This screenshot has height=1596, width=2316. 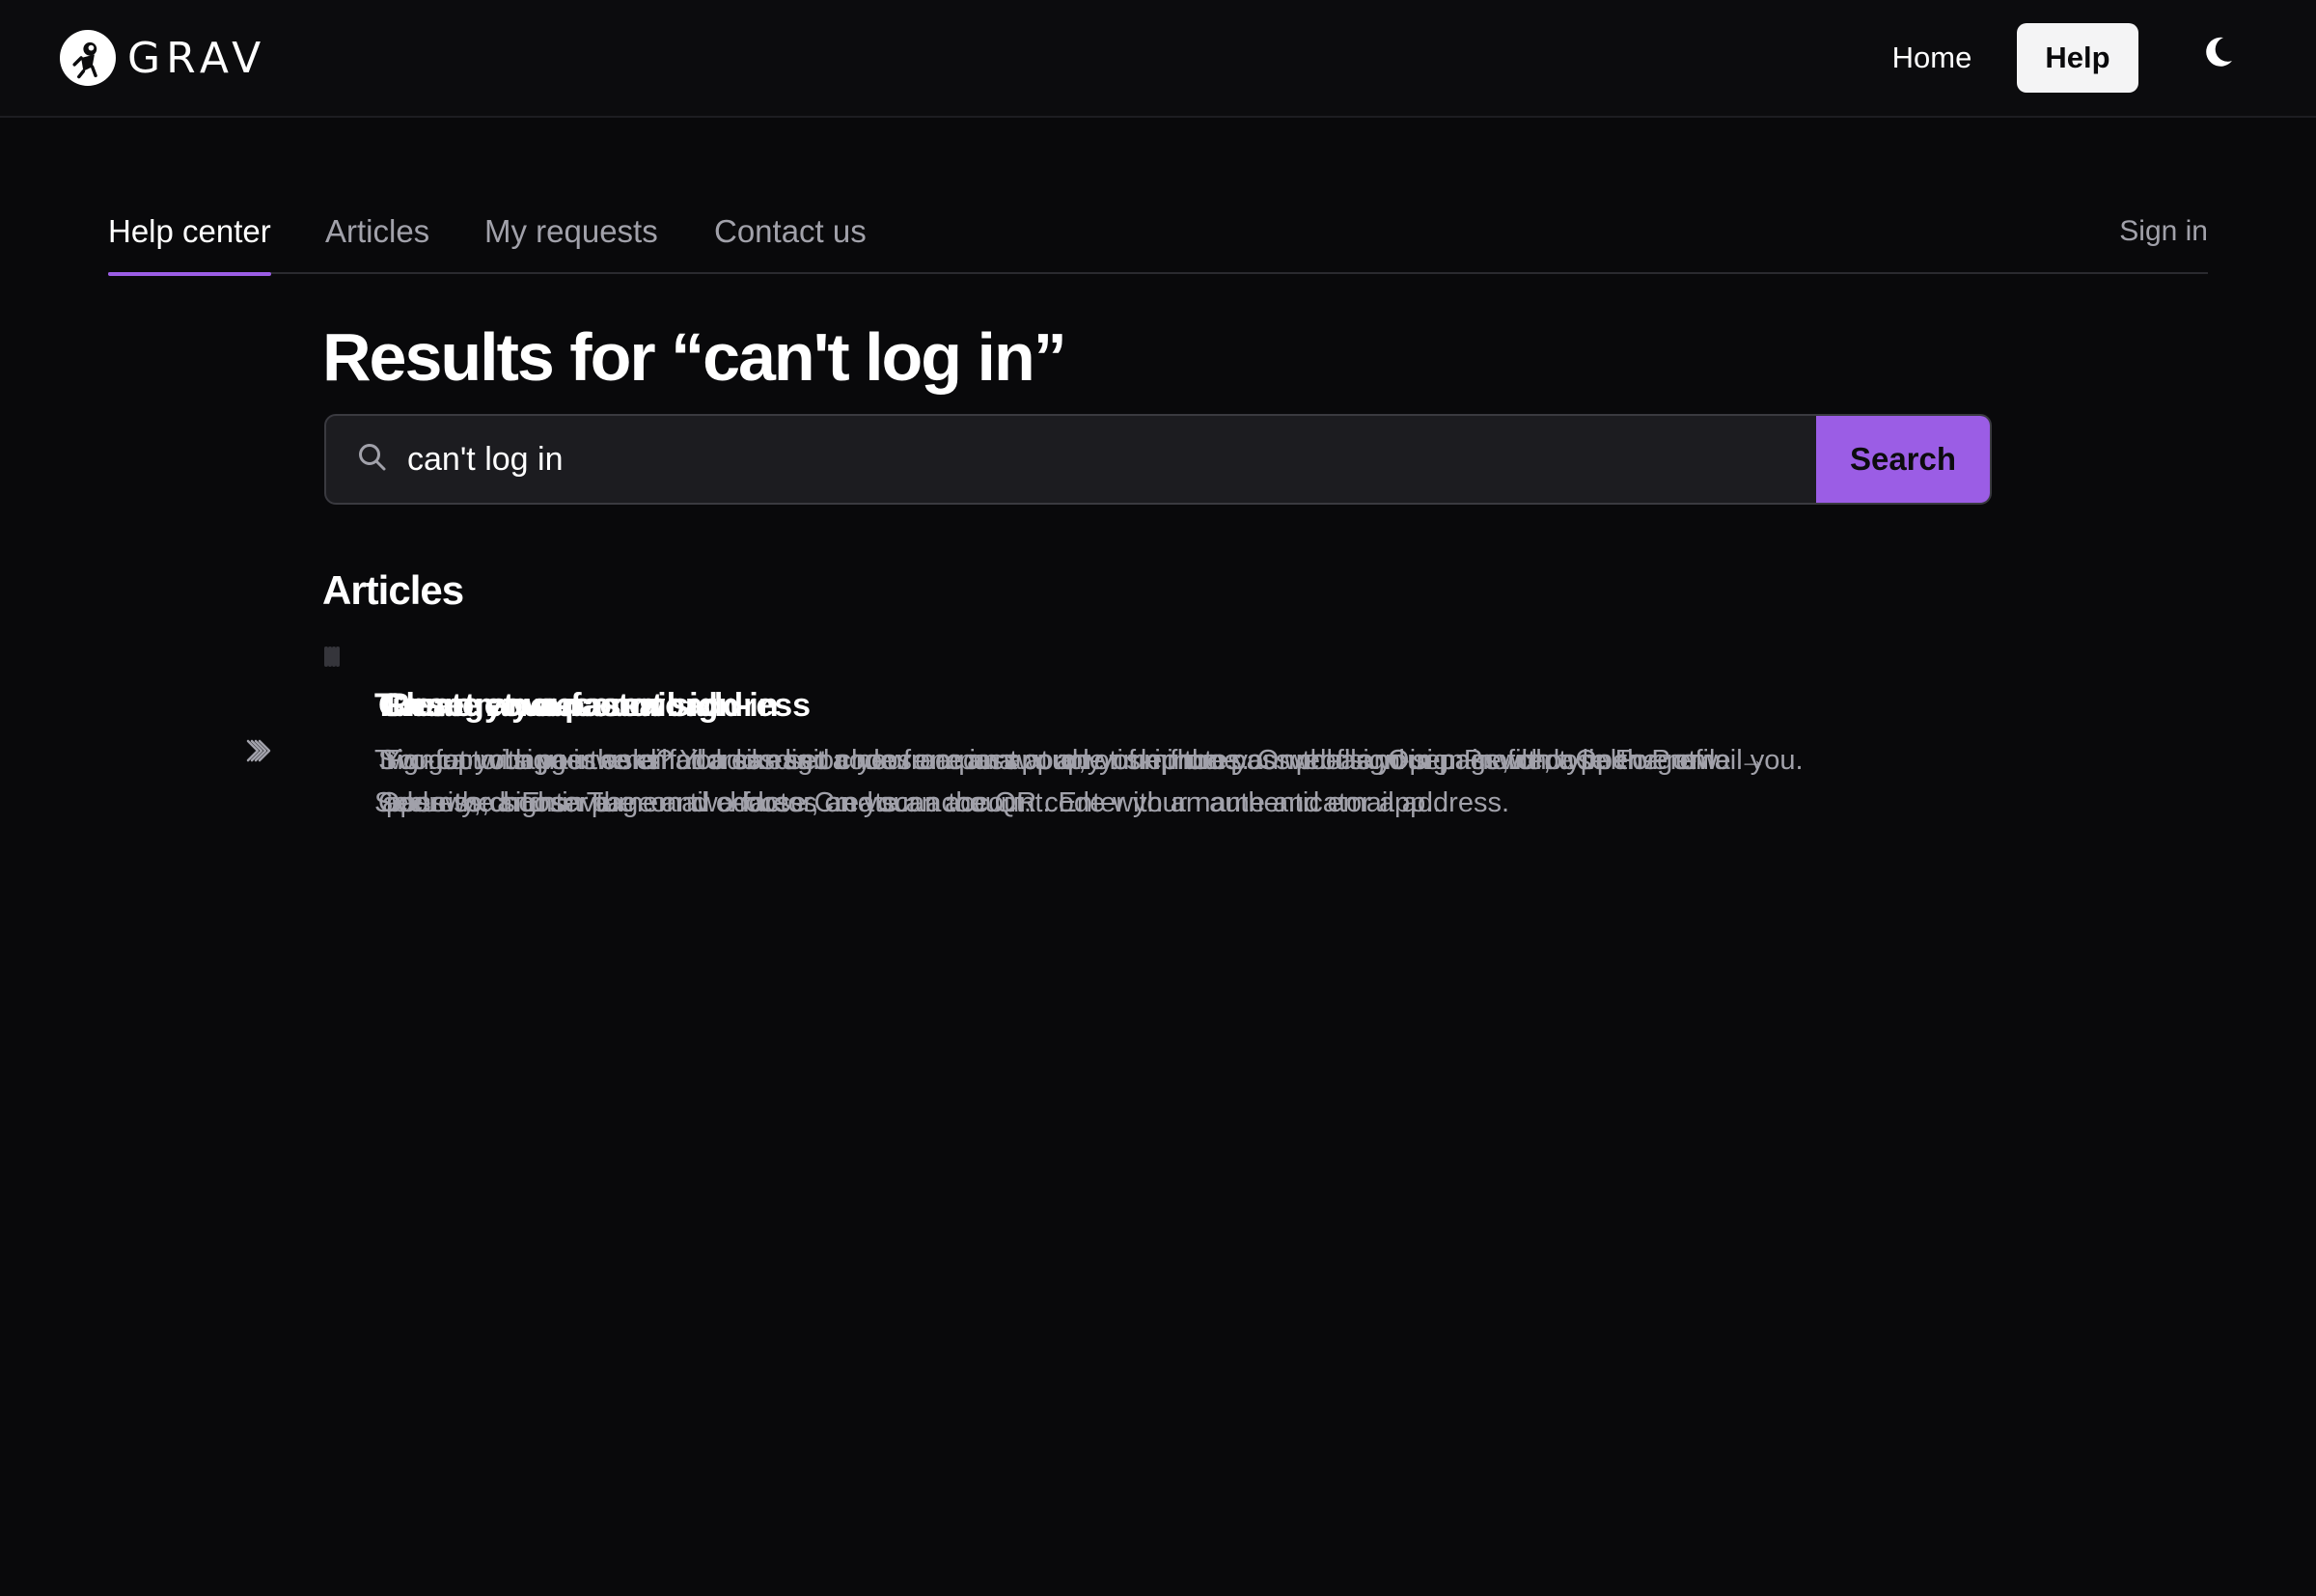 I want to click on search-icon, so click(x=372, y=460).